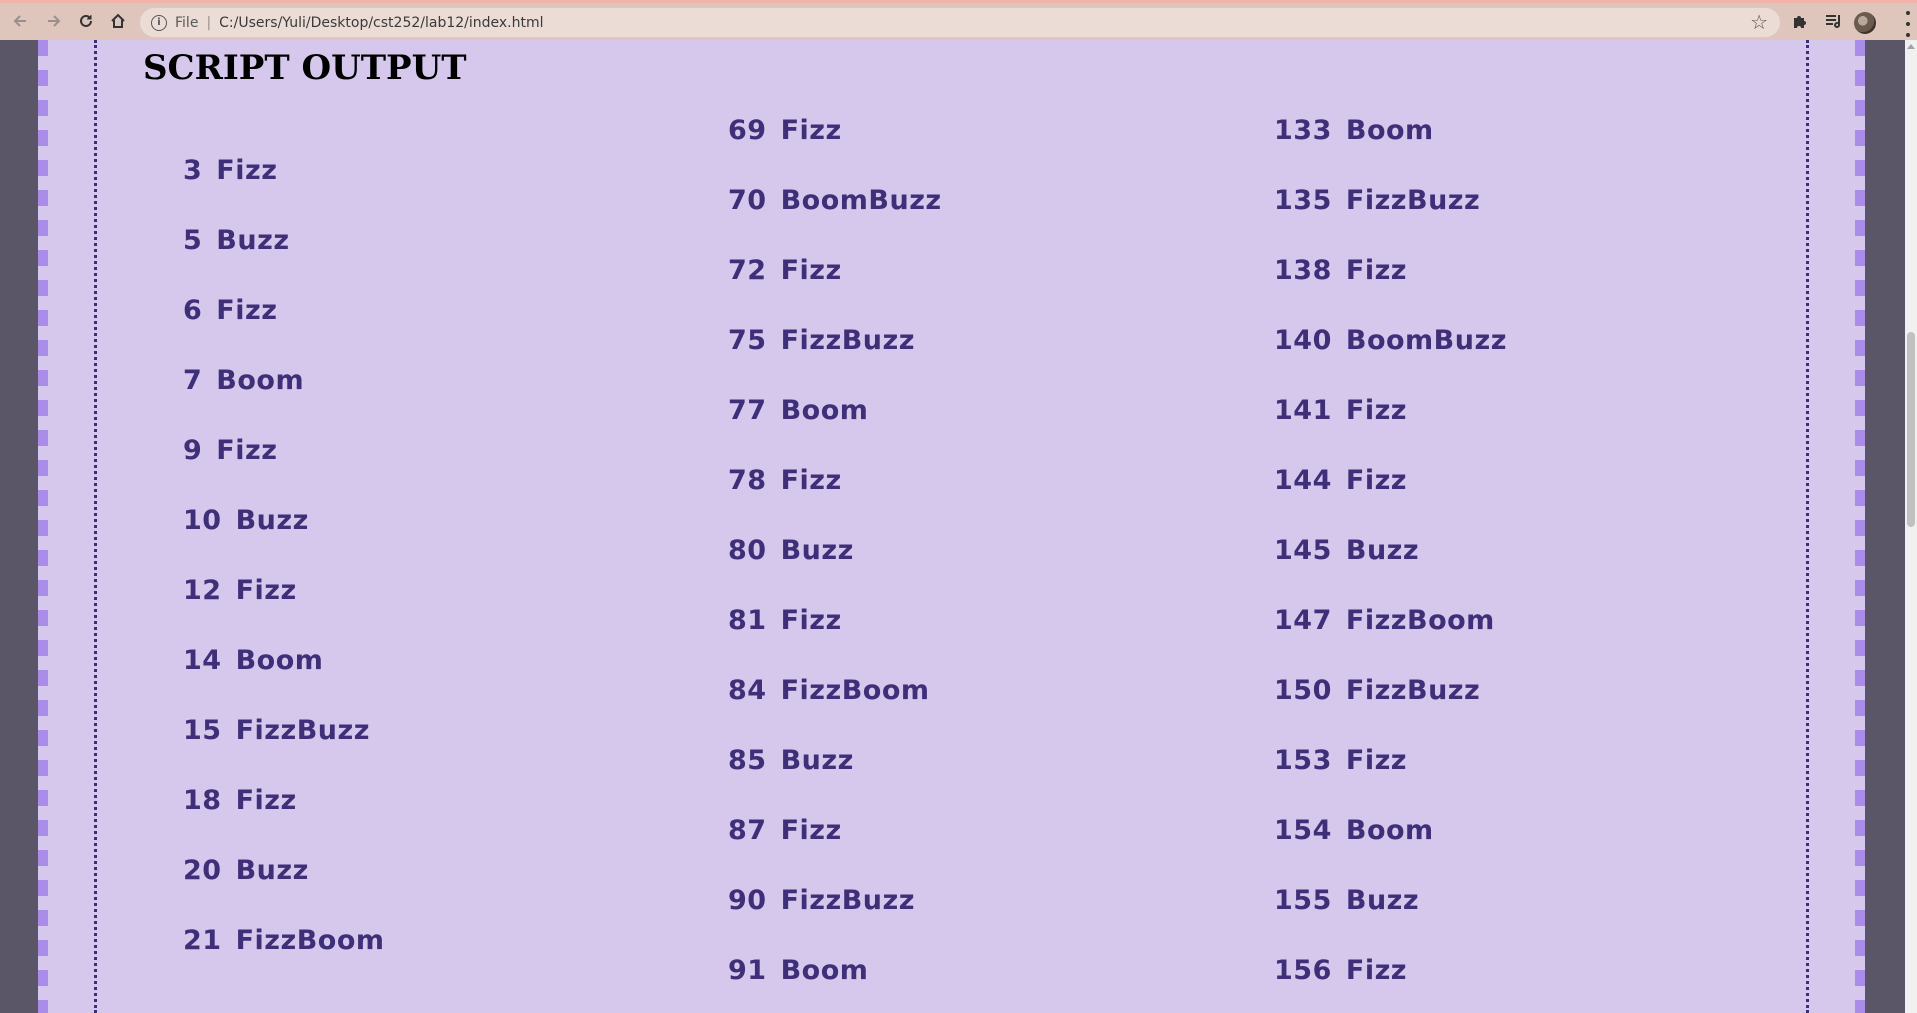  I want to click on output-number: 14, so click(202, 660).